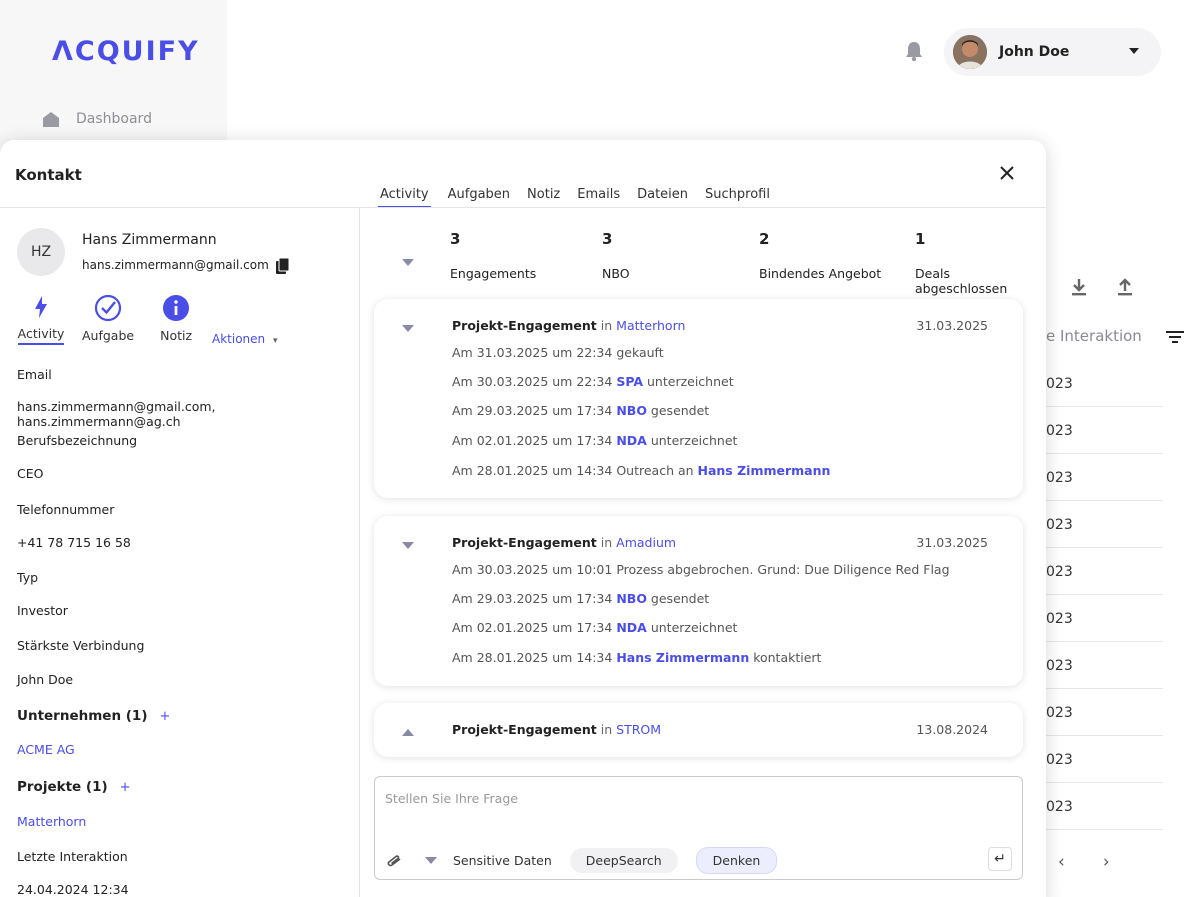  What do you see at coordinates (820, 255) in the screenshot?
I see `stat-binding-offer: 2 Bindendes Angebot` at bounding box center [820, 255].